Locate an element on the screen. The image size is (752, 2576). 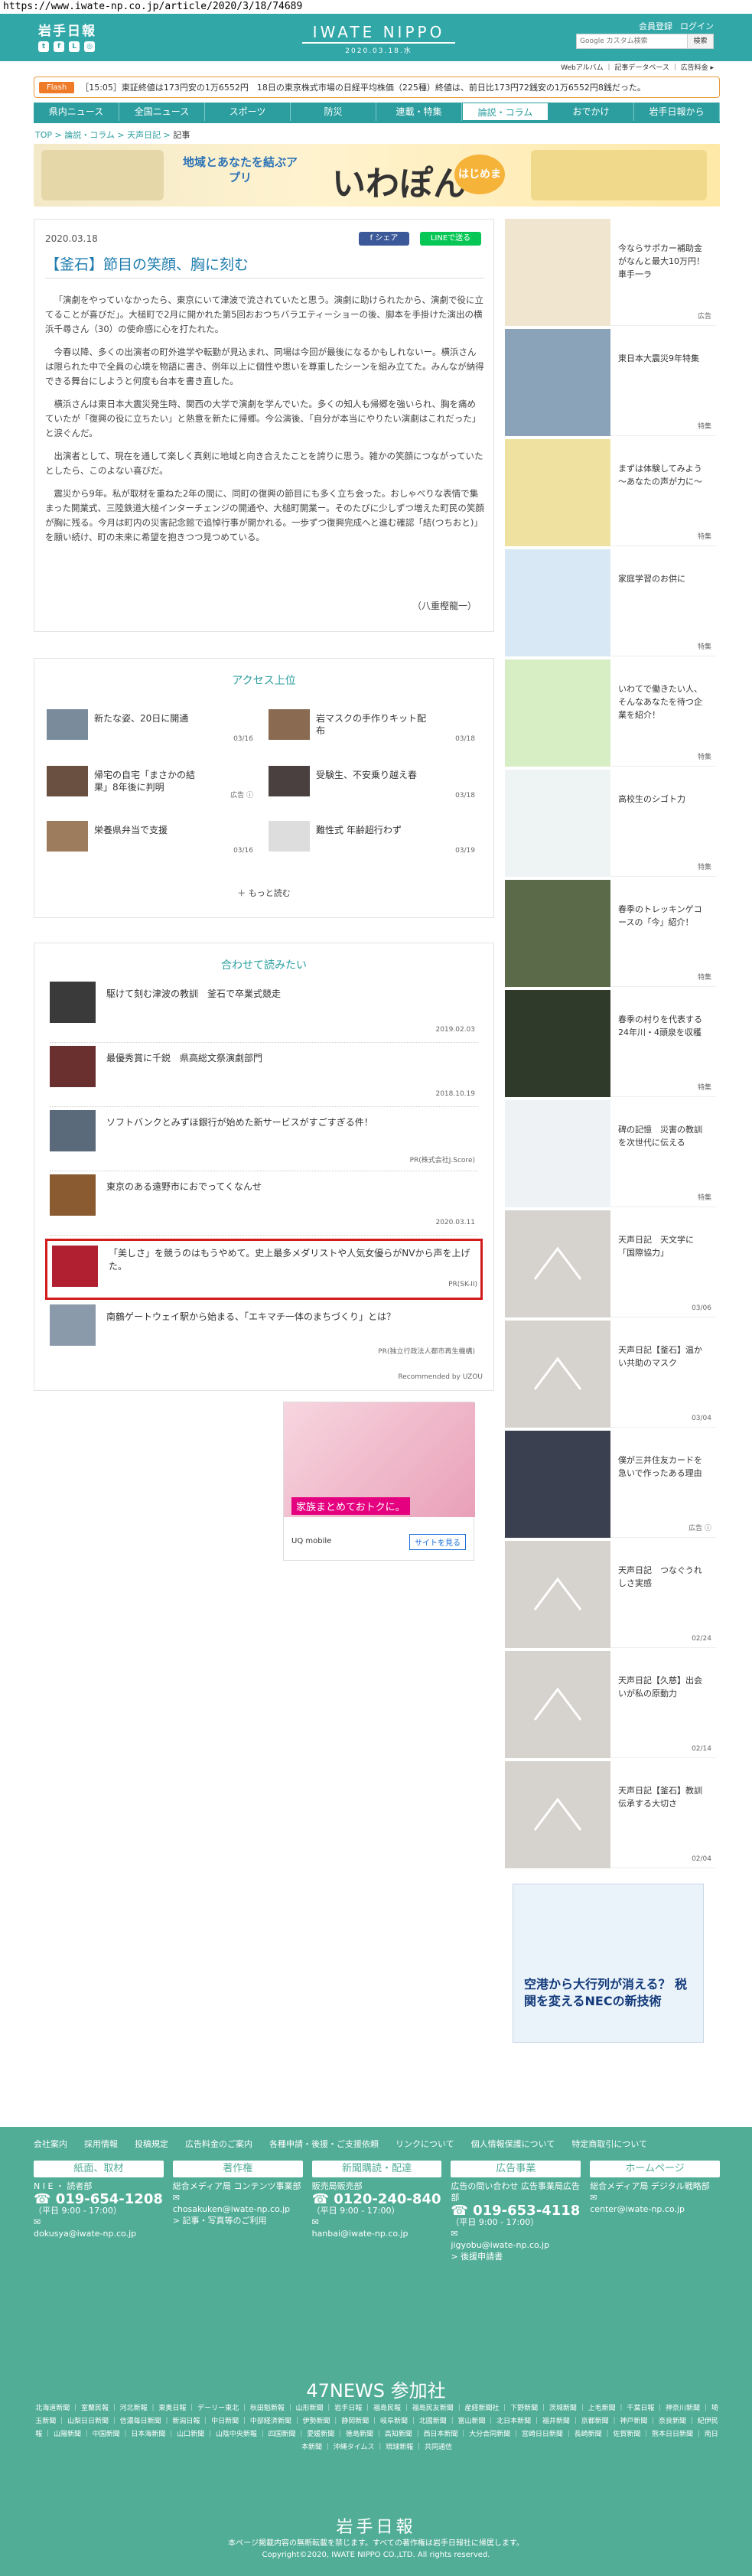
sidebar-item: 天声日記 つなぐうれしさ実感 02/24 is located at coordinates (611, 1595).